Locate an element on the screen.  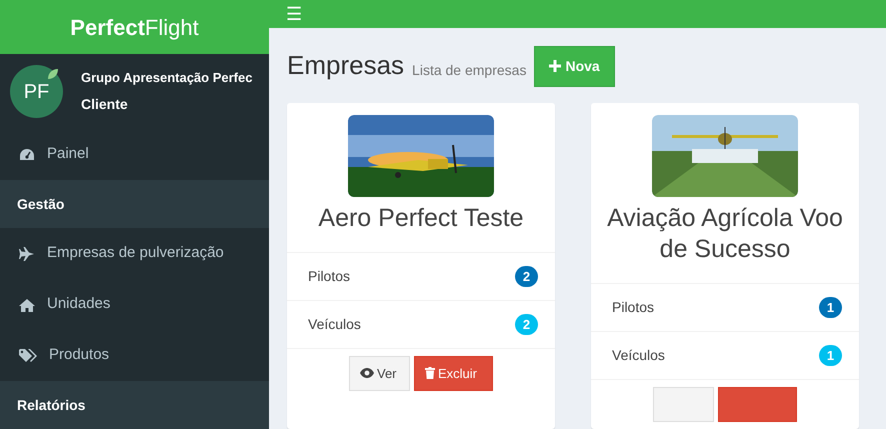
delete-button: Excluir is located at coordinates (453, 373).